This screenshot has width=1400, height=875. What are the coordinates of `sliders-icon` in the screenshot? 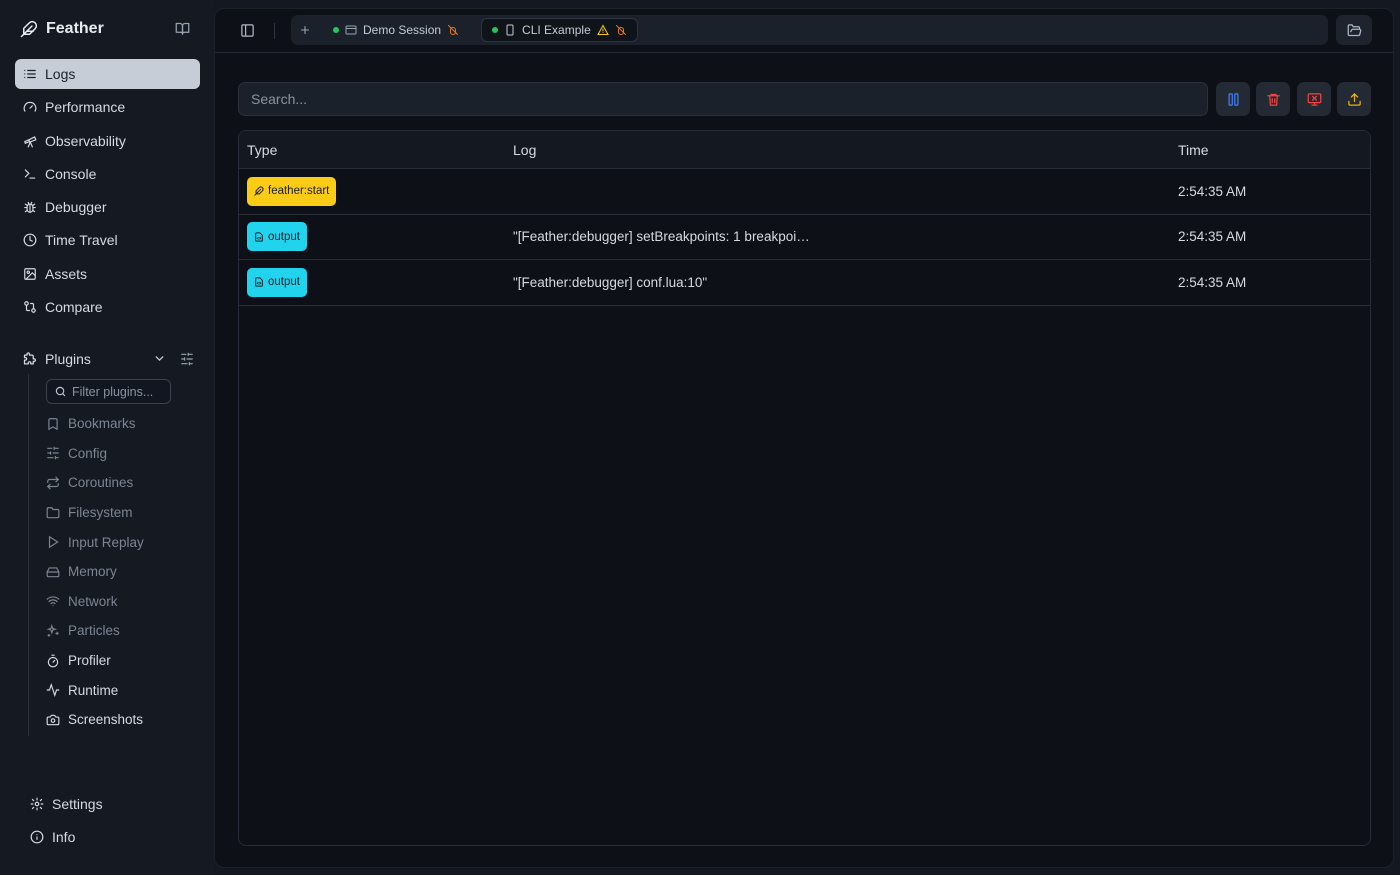 It's located at (187, 359).